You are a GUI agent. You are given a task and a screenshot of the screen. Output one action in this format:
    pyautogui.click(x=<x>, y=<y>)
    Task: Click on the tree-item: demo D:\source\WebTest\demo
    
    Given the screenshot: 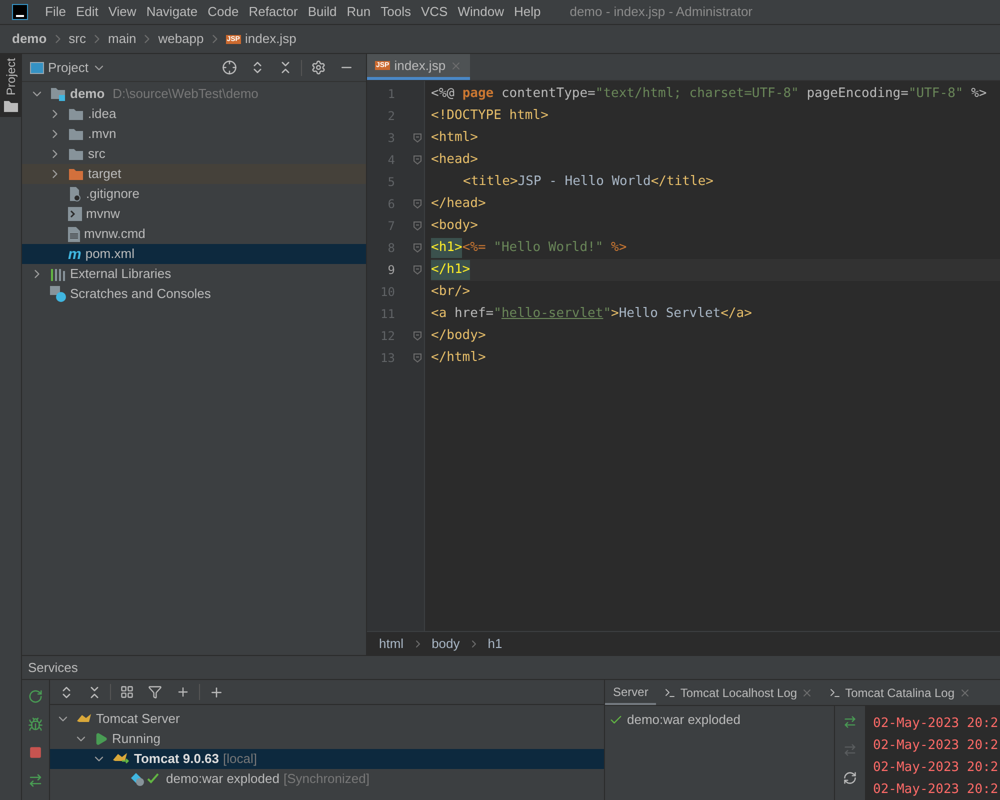 What is the action you would take?
    pyautogui.click(x=194, y=94)
    